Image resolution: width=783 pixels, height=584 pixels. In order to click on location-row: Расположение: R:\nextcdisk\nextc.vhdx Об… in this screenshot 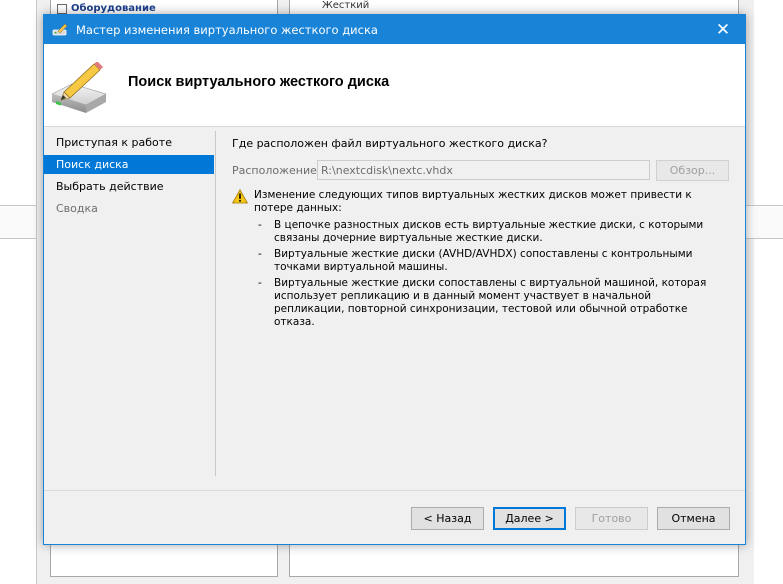, I will do `click(482, 171)`.